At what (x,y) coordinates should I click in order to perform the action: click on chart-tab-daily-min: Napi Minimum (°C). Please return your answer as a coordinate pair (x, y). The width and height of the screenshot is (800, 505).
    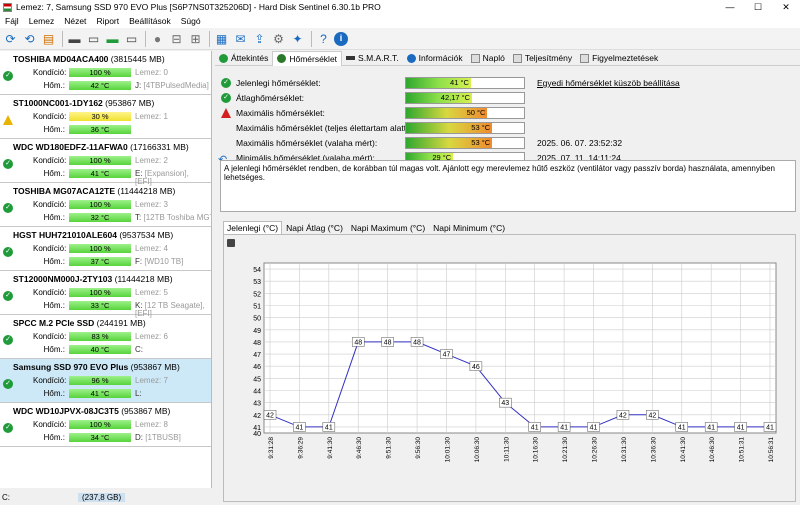
    Looking at the image, I should click on (469, 227).